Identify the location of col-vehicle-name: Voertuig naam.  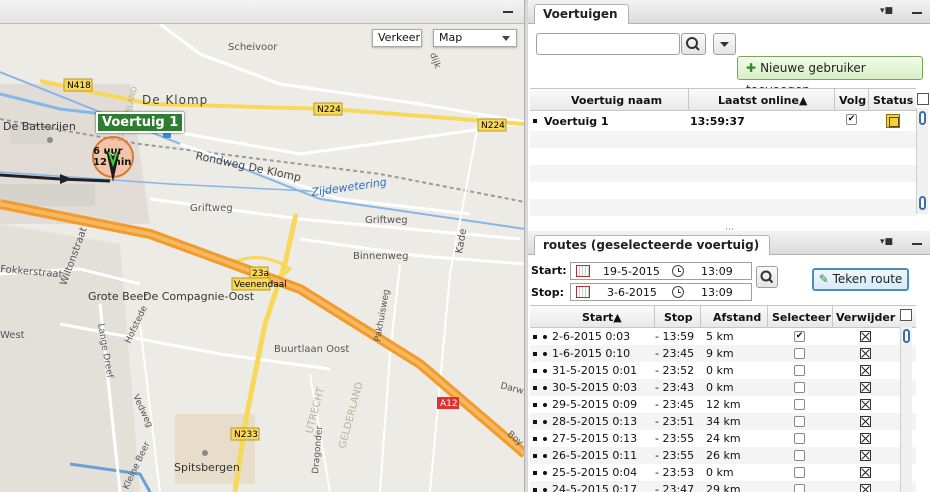
(616, 100).